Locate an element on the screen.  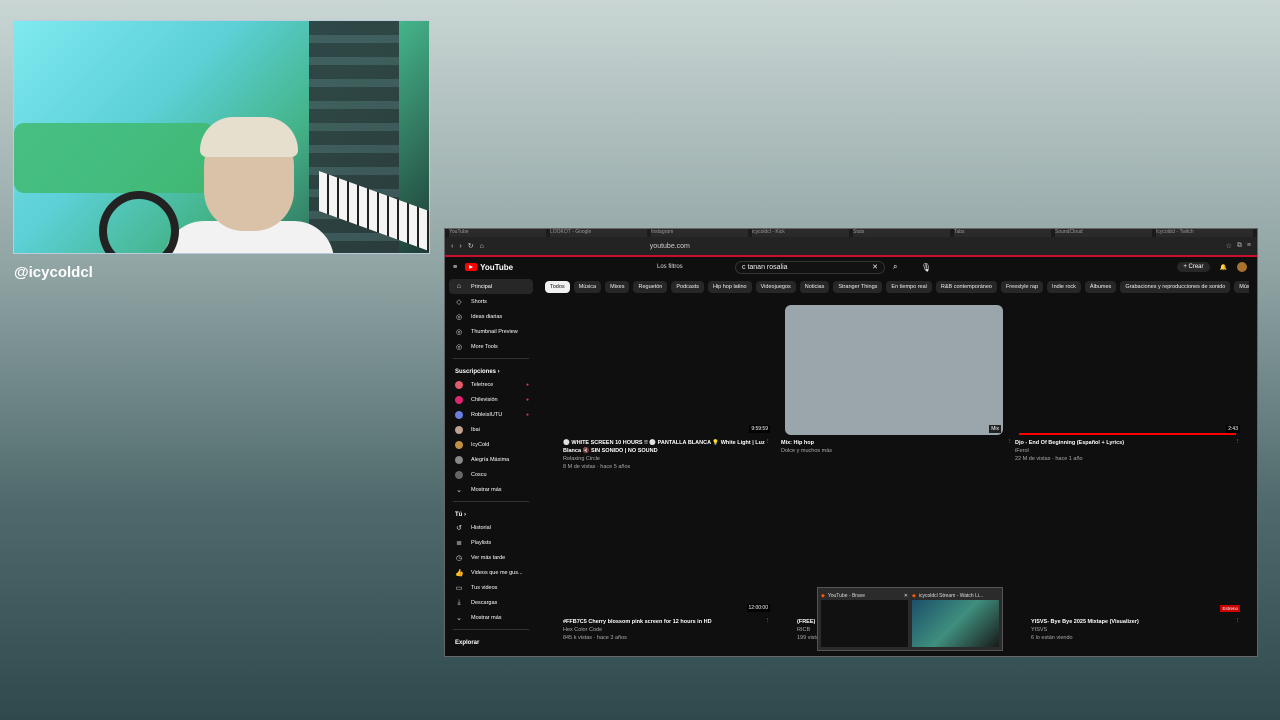
channel-name: iFerol is located at coordinates (1125, 451).